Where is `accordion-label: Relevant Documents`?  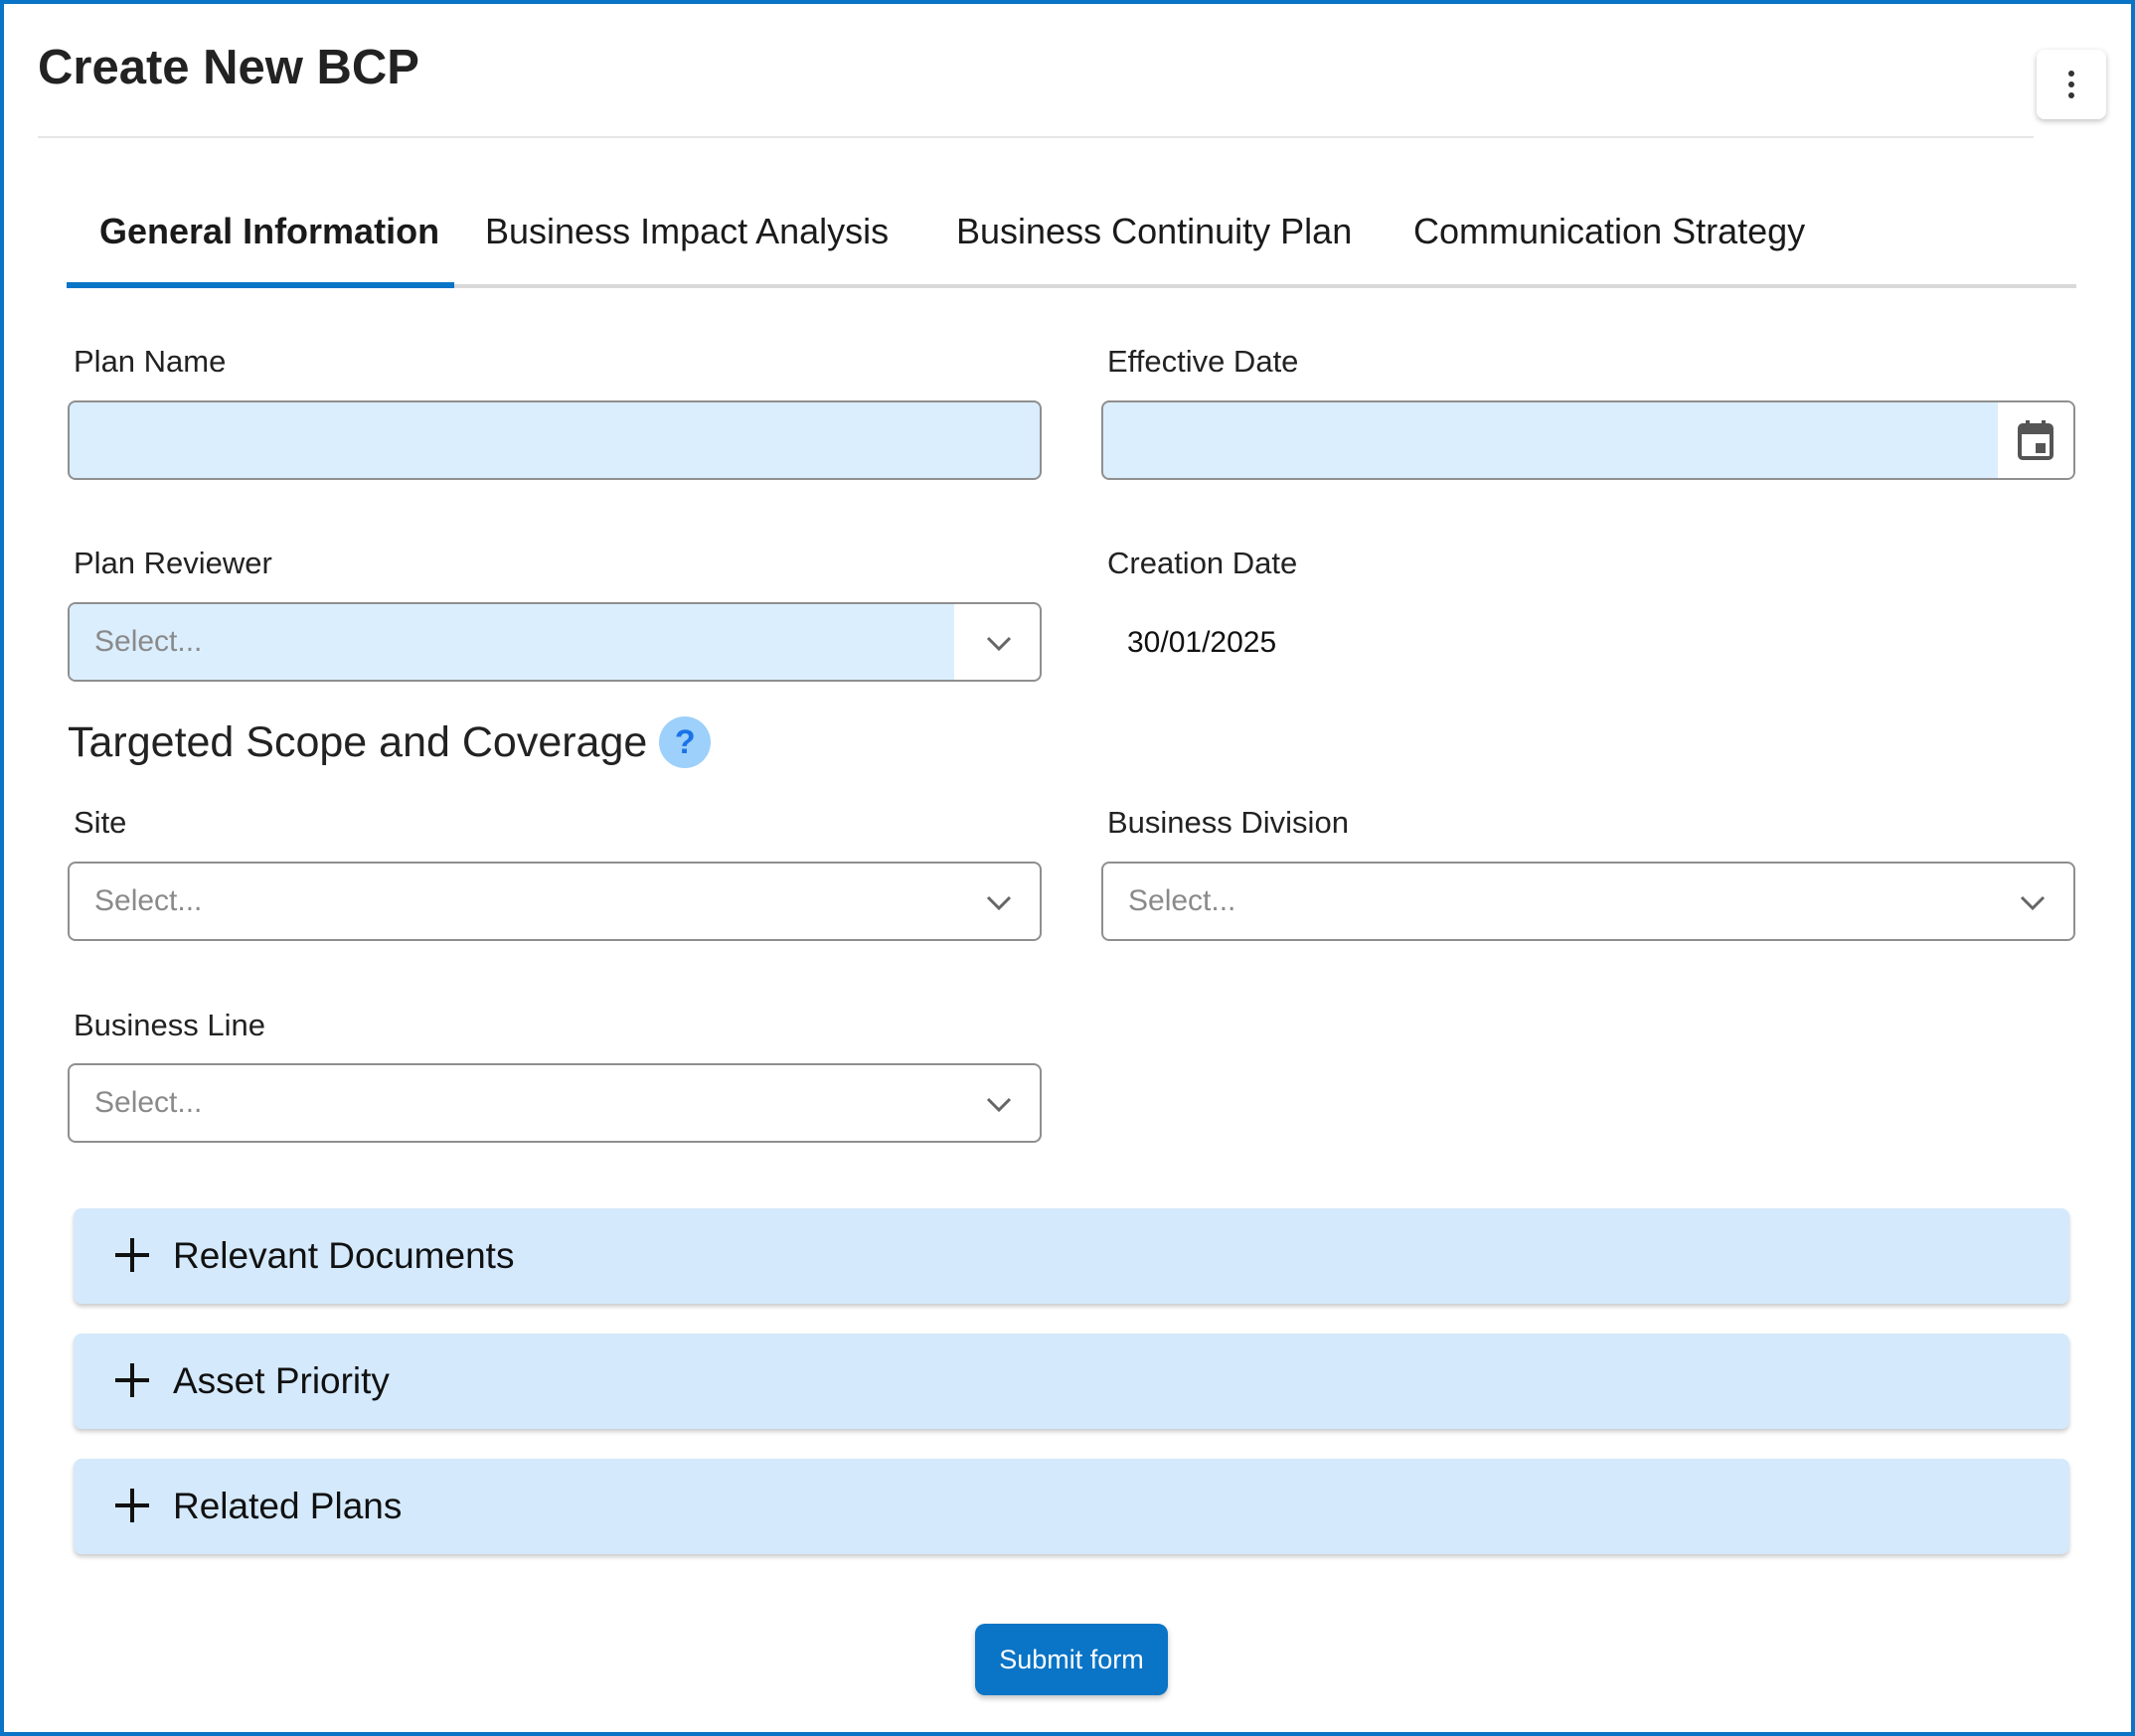 accordion-label: Relevant Documents is located at coordinates (344, 1255).